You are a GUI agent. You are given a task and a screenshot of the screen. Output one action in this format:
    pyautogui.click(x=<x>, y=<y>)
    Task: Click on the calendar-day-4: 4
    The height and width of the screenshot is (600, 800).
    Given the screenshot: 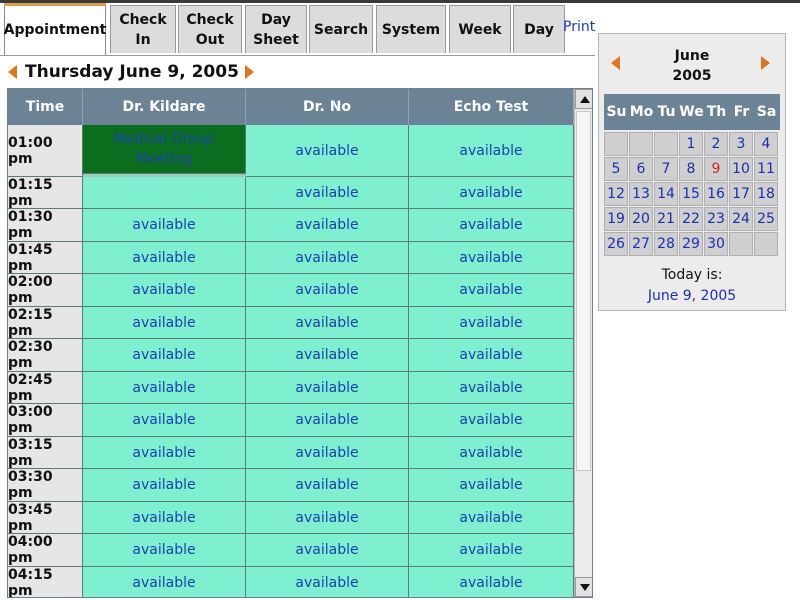 What is the action you would take?
    pyautogui.click(x=766, y=144)
    